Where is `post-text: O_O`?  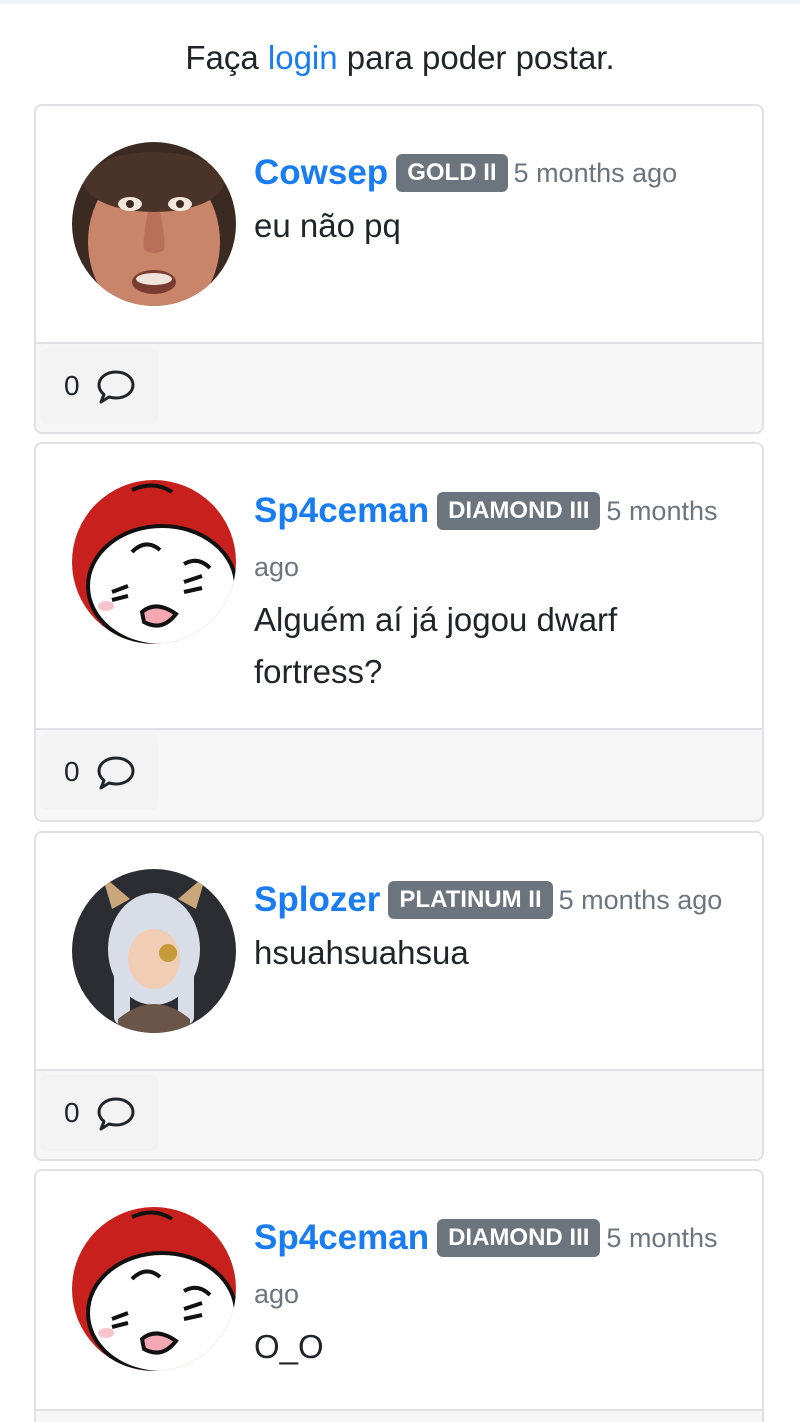
post-text: O_O is located at coordinates (289, 1346).